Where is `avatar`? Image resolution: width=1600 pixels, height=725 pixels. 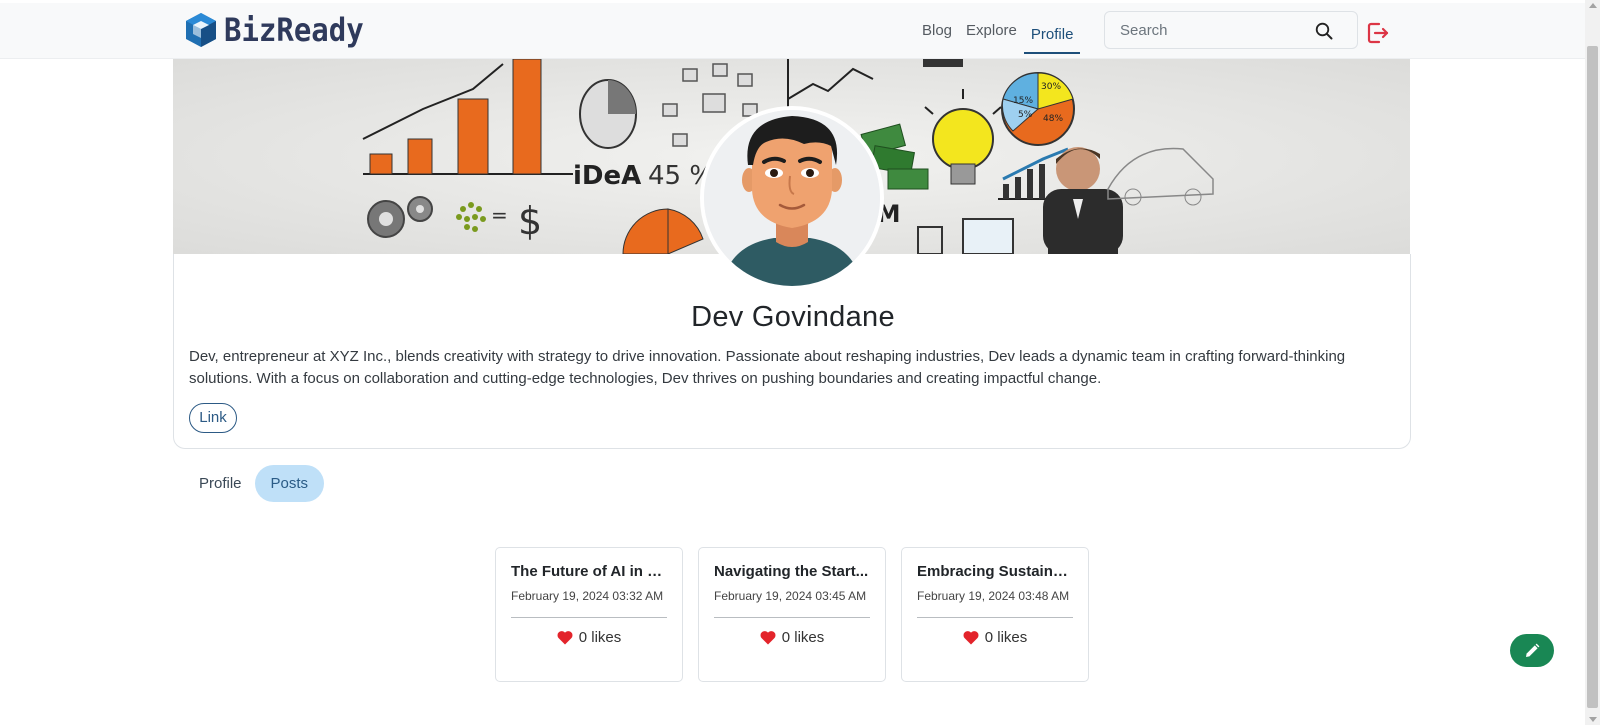
avatar is located at coordinates (792, 198).